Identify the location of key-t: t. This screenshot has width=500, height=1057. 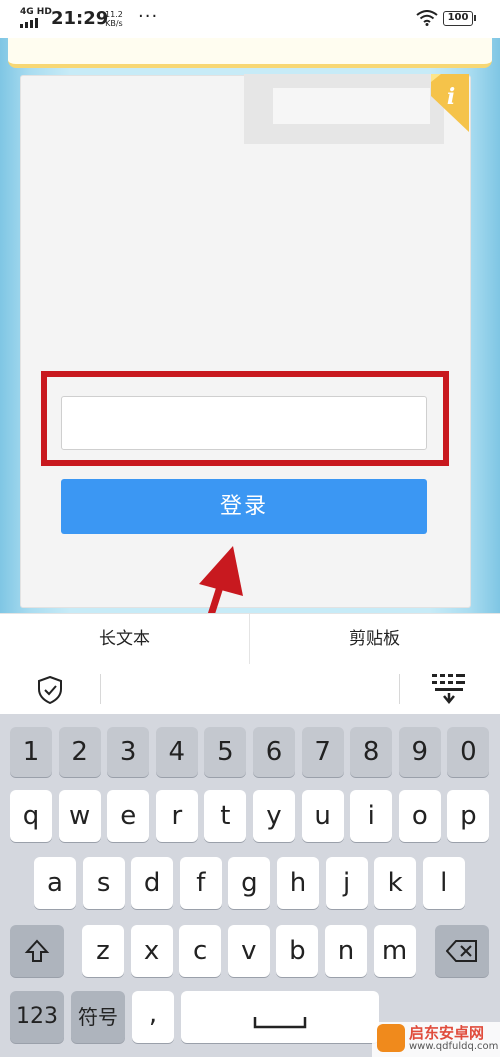
(225, 816).